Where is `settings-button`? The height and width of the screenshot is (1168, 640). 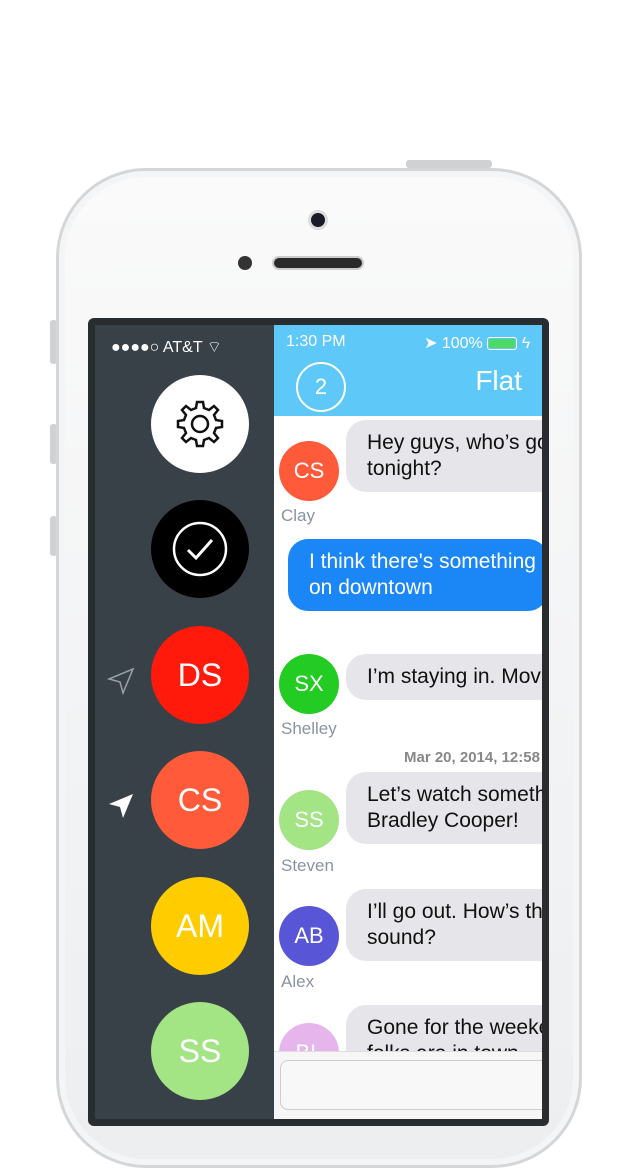 settings-button is located at coordinates (200, 424).